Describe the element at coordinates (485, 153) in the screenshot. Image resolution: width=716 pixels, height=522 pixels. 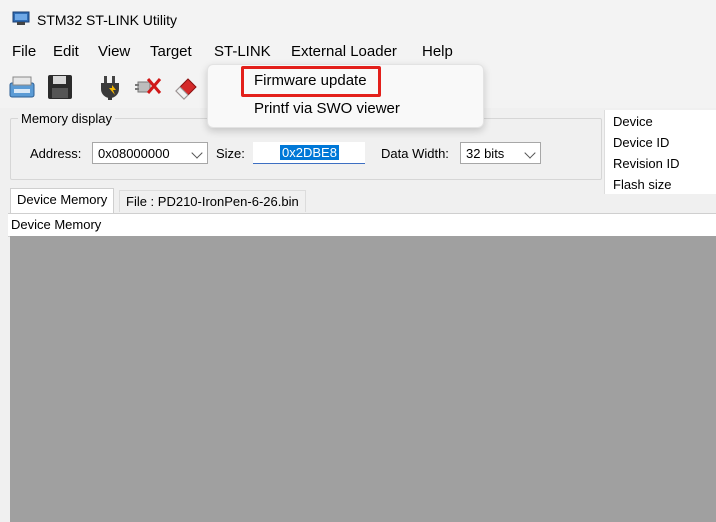
I see `data-width-value: 32 bits` at that location.